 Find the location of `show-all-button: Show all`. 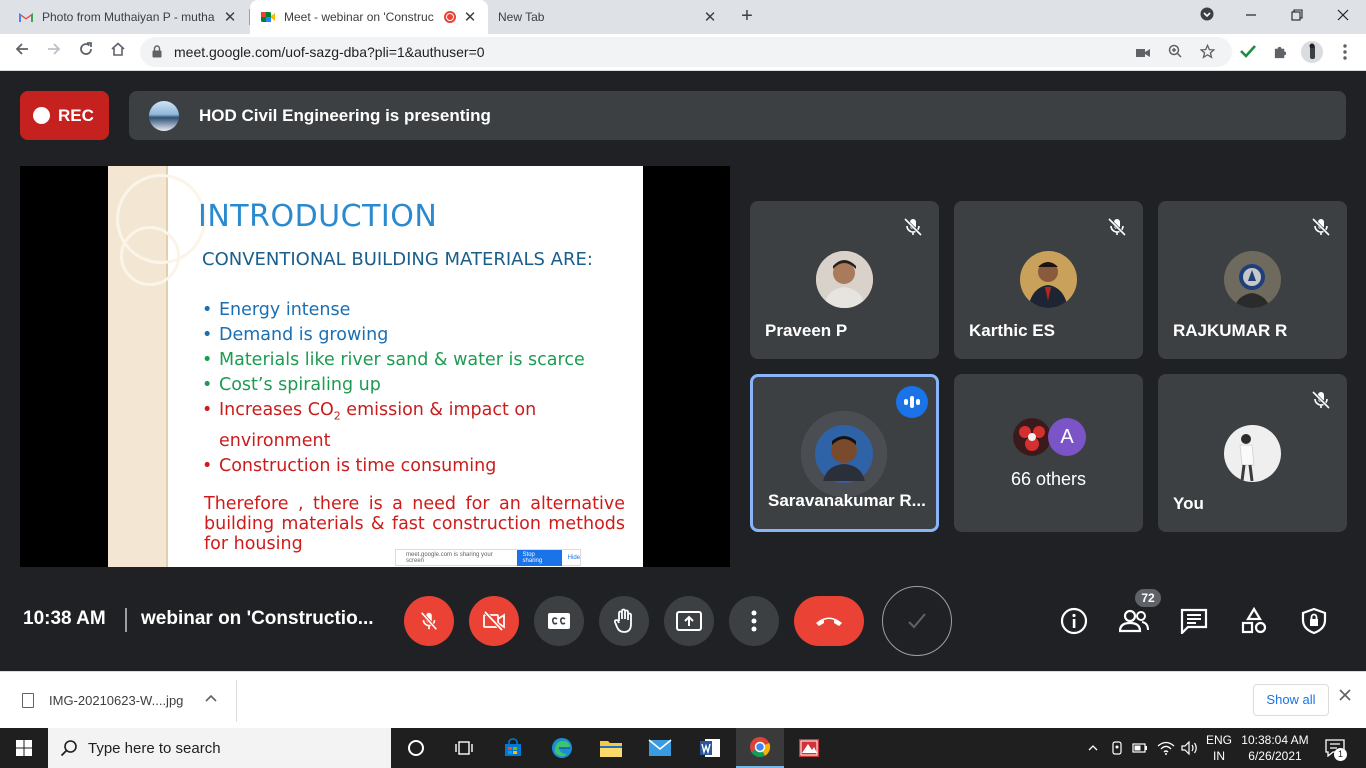

show-all-button: Show all is located at coordinates (1291, 700).